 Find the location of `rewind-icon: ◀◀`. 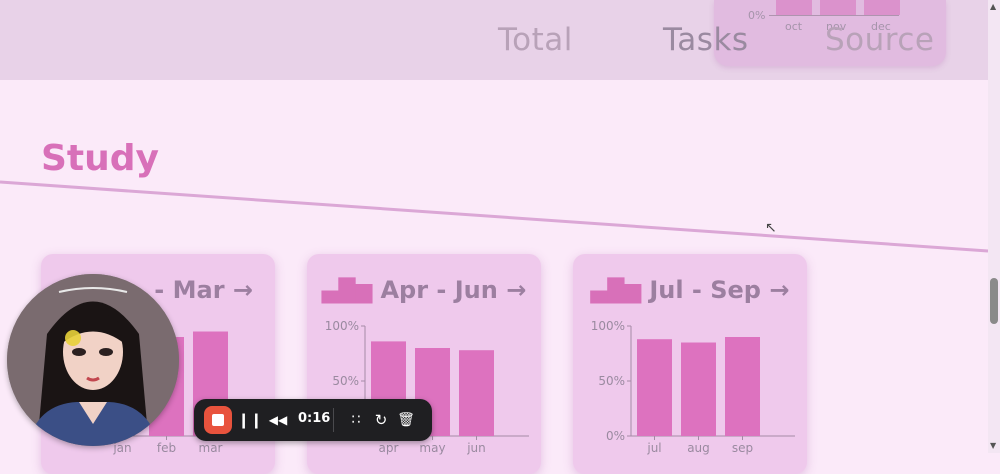

rewind-icon: ◀◀ is located at coordinates (278, 420).